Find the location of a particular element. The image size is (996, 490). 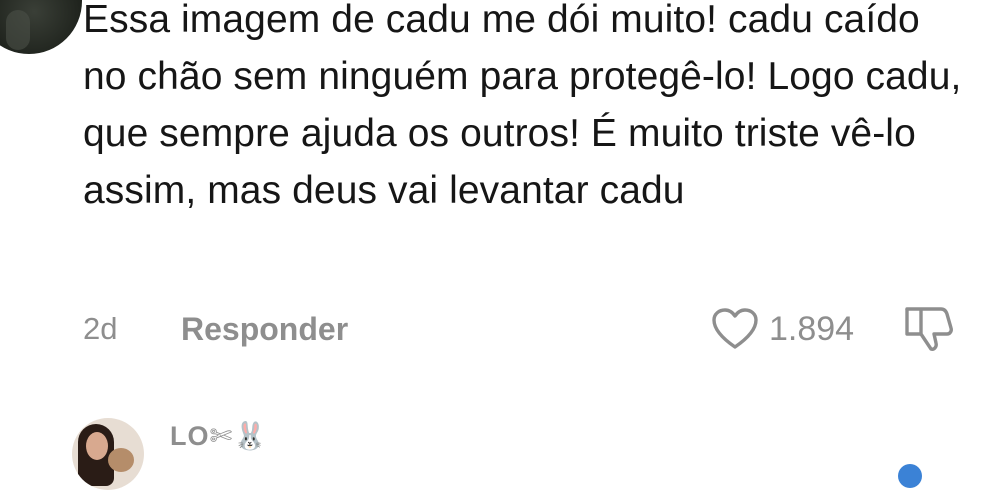

next-commenter-username: LO✄🐰 is located at coordinates (219, 436).